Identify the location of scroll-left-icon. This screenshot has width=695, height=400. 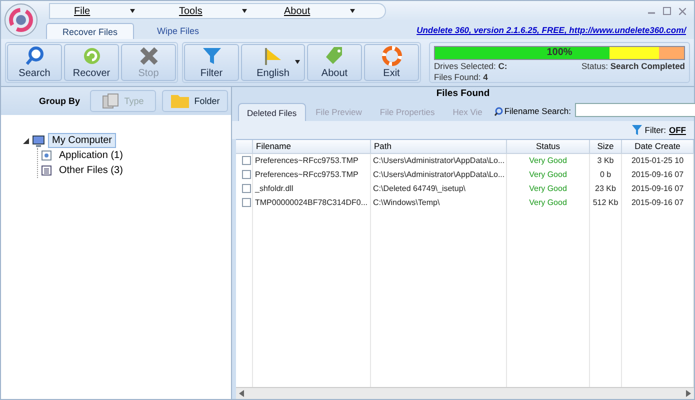
(241, 393).